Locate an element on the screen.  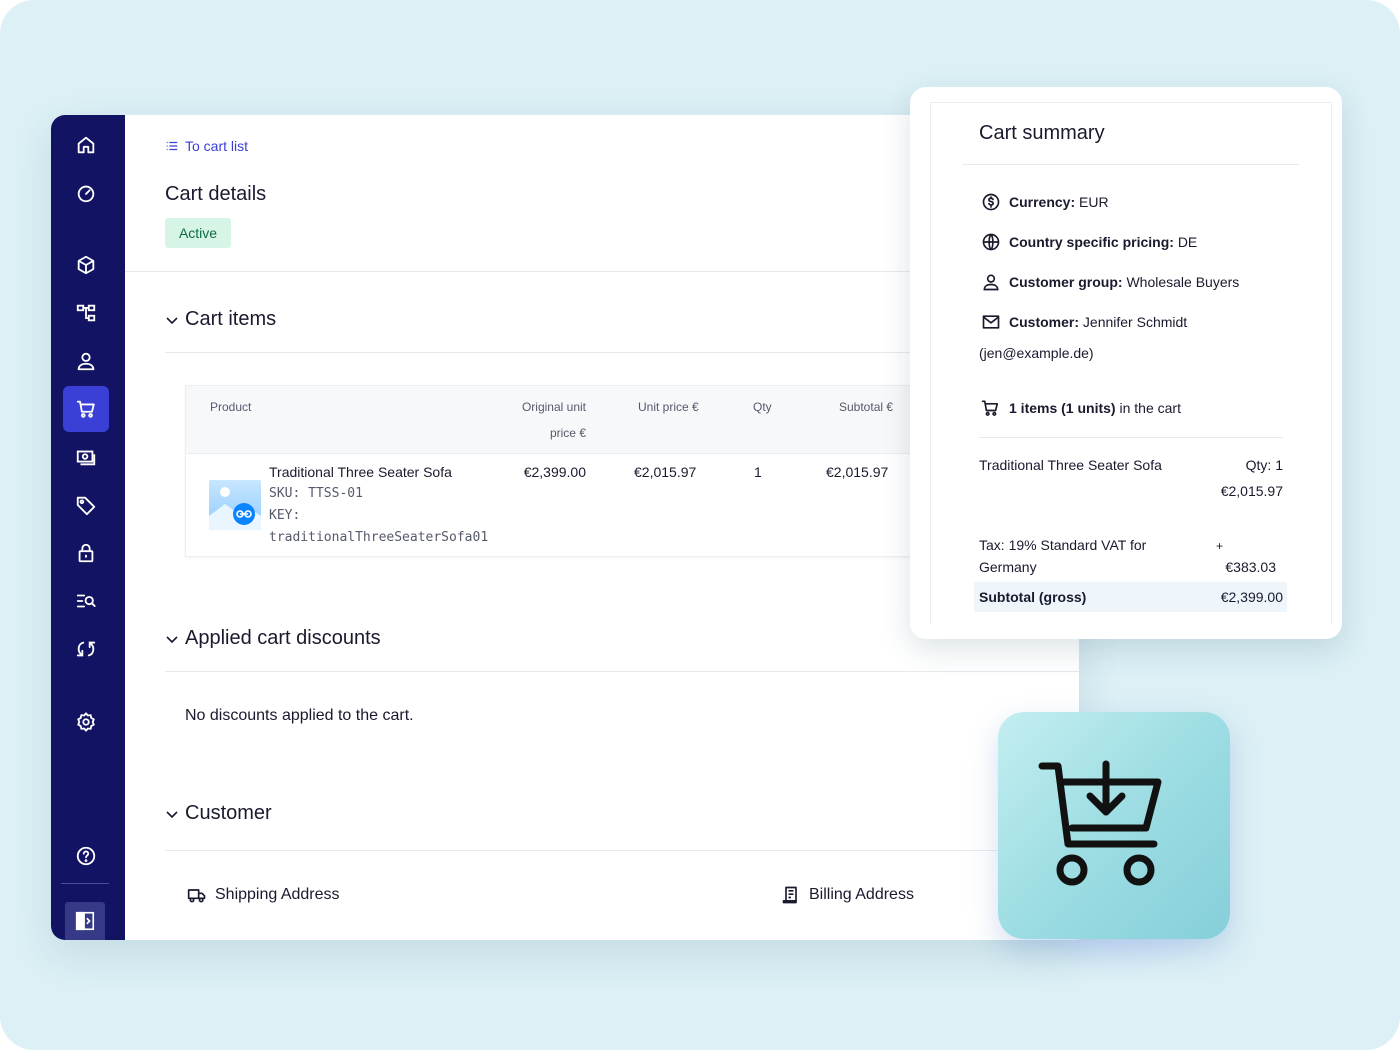
money-icon is located at coordinates (86, 458).